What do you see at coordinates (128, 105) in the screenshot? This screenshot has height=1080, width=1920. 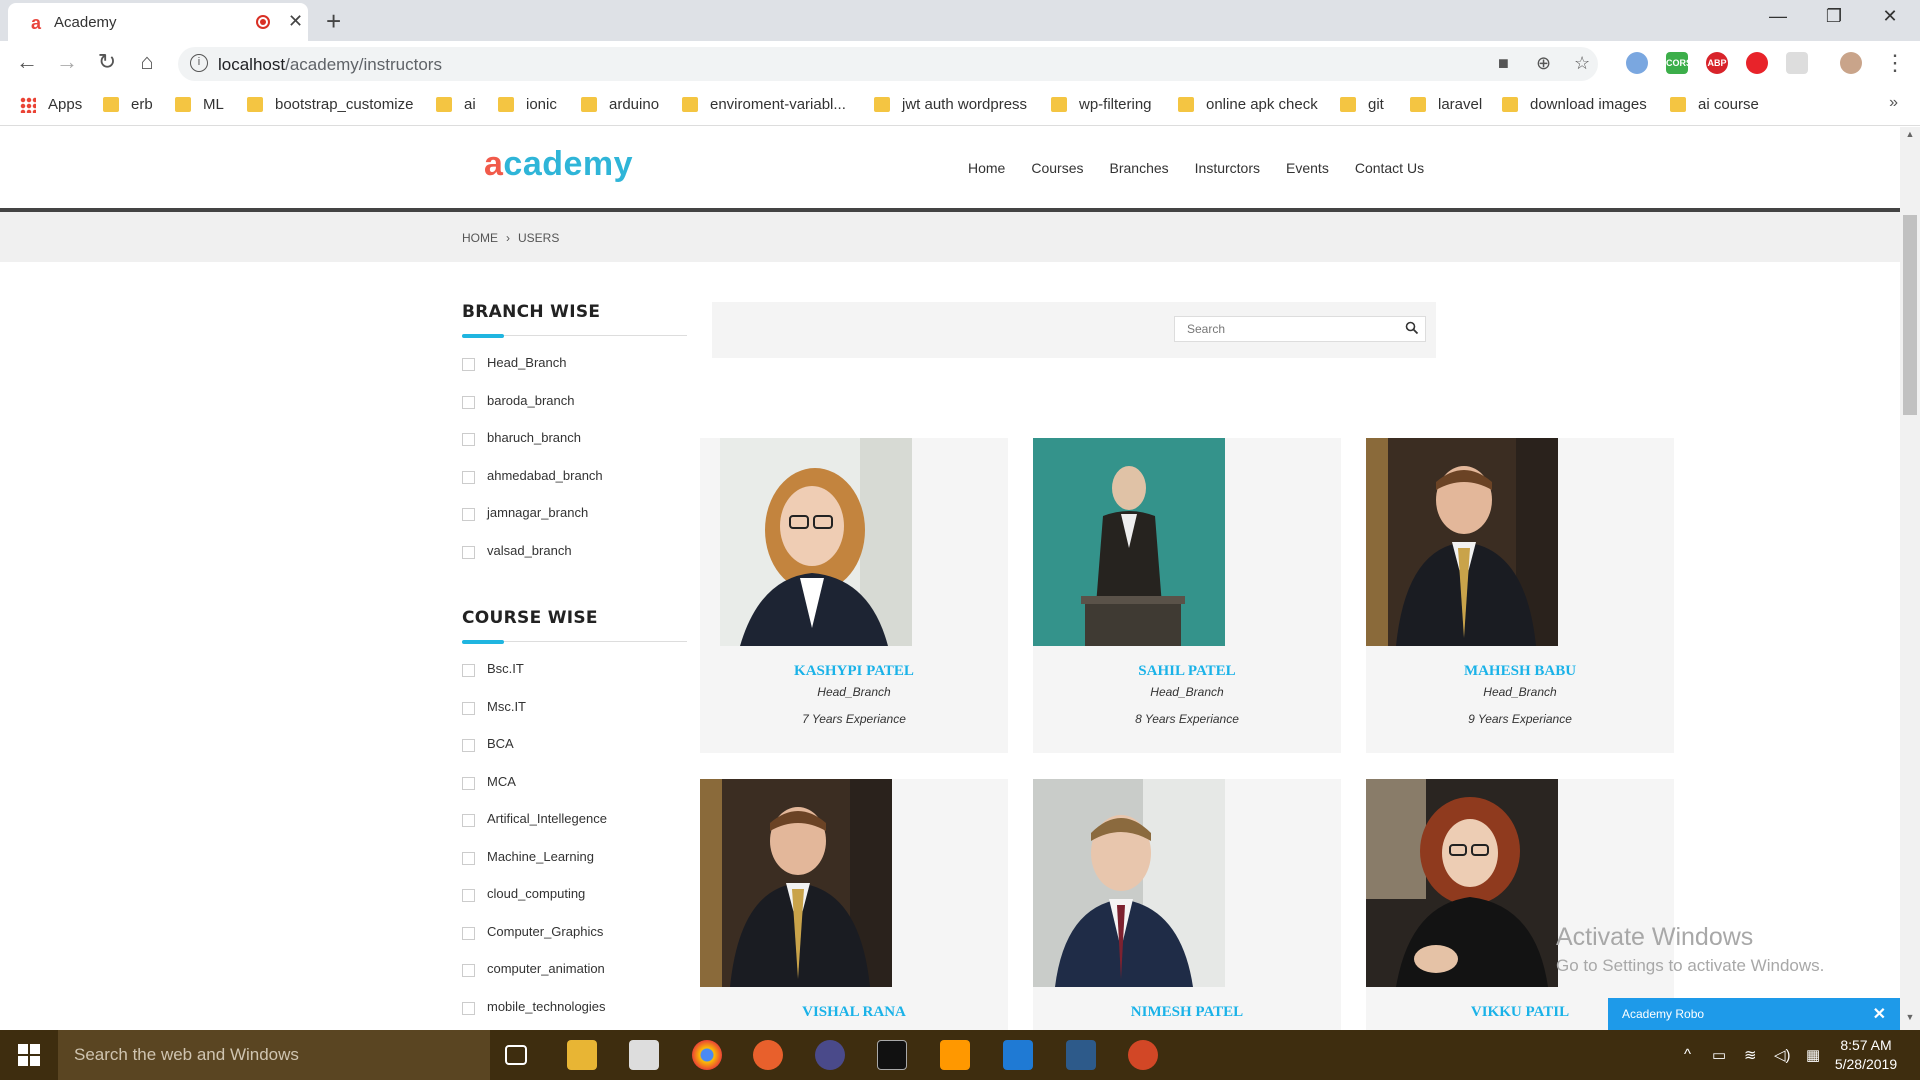 I see `bookmark-item: erb` at bounding box center [128, 105].